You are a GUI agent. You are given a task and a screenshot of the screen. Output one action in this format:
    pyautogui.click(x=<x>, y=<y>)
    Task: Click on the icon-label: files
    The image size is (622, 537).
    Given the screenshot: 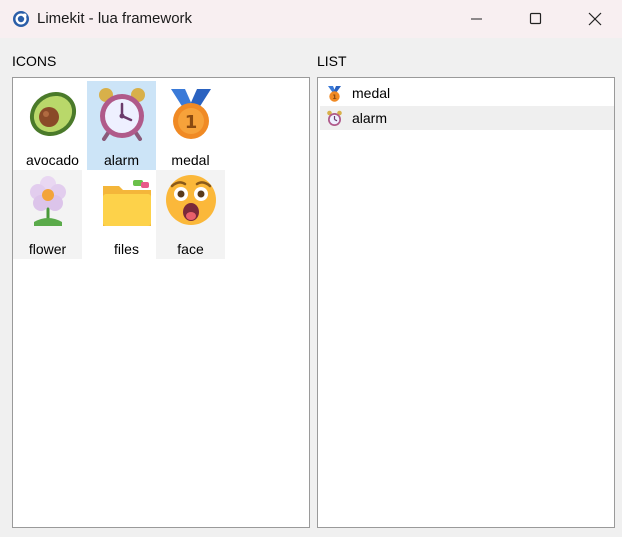 What is the action you would take?
    pyautogui.click(x=126, y=249)
    